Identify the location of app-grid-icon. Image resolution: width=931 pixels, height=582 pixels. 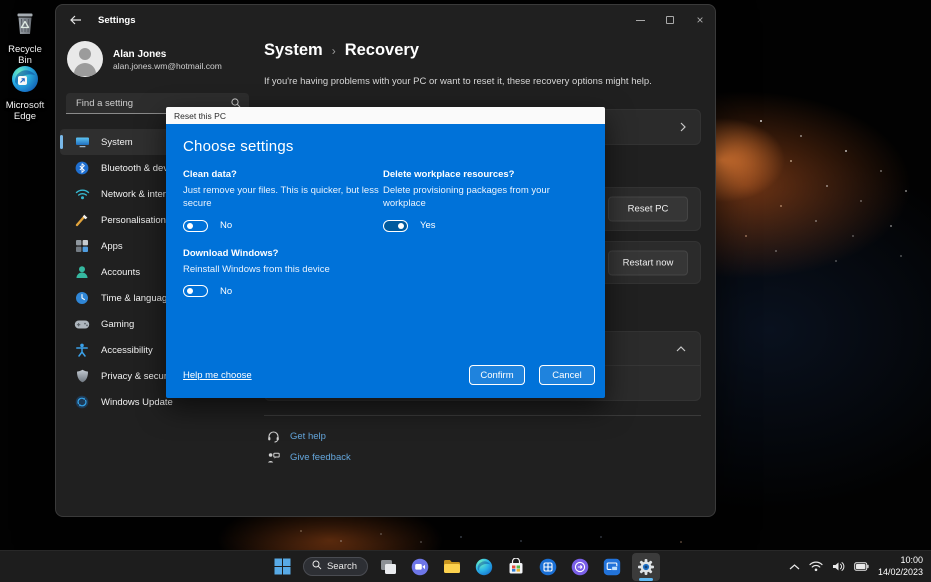
(548, 567).